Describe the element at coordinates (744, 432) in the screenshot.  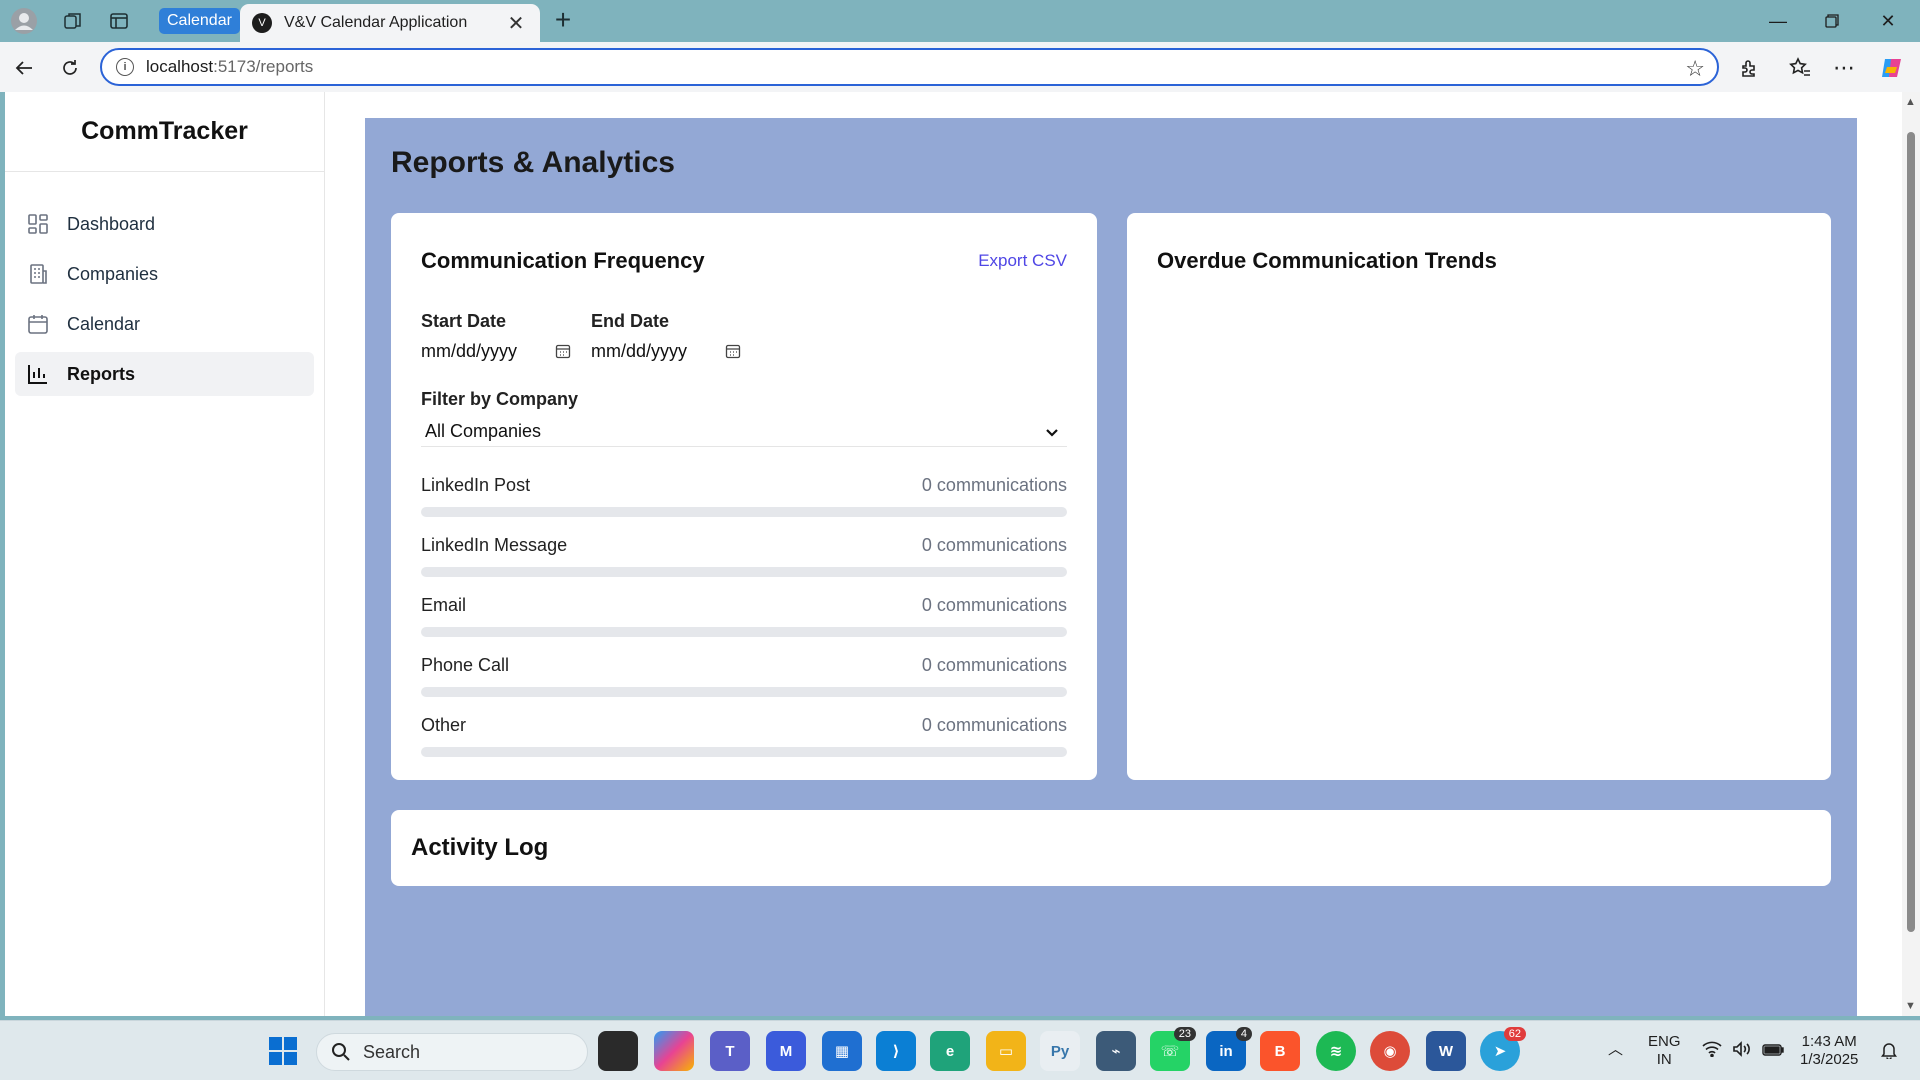
I see `company-filter-select: All Companies` at that location.